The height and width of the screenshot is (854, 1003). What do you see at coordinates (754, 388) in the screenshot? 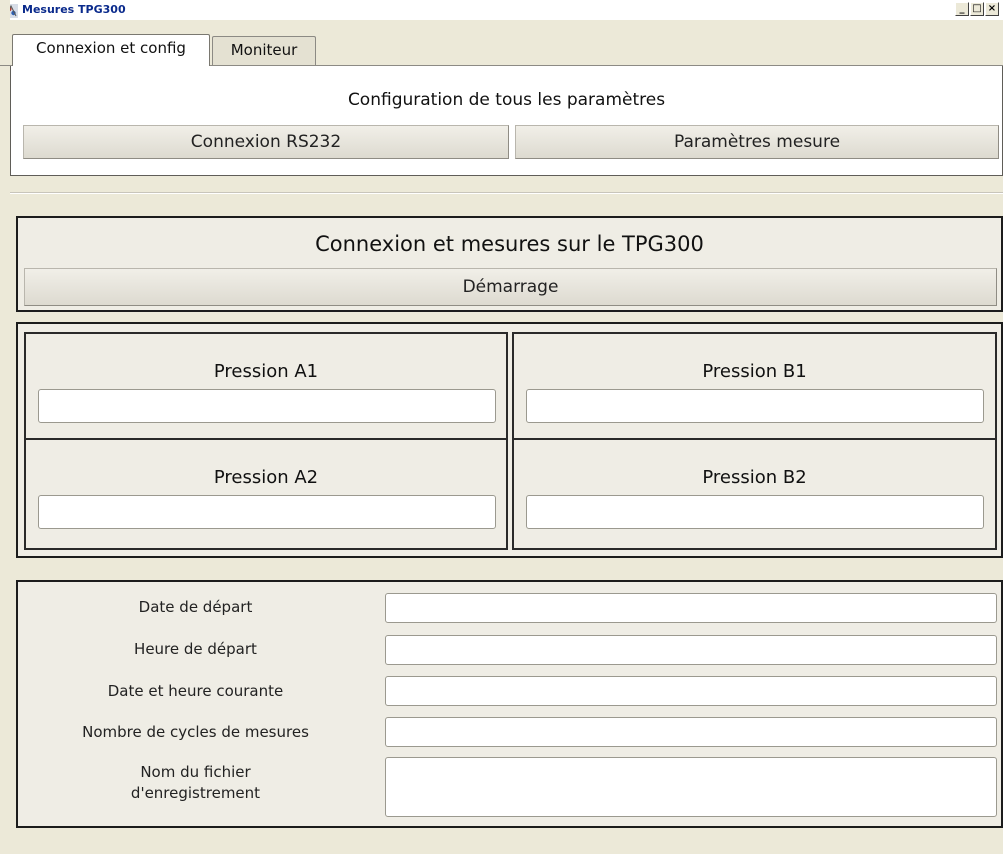
I see `pressure-b1-box: Pression B1` at bounding box center [754, 388].